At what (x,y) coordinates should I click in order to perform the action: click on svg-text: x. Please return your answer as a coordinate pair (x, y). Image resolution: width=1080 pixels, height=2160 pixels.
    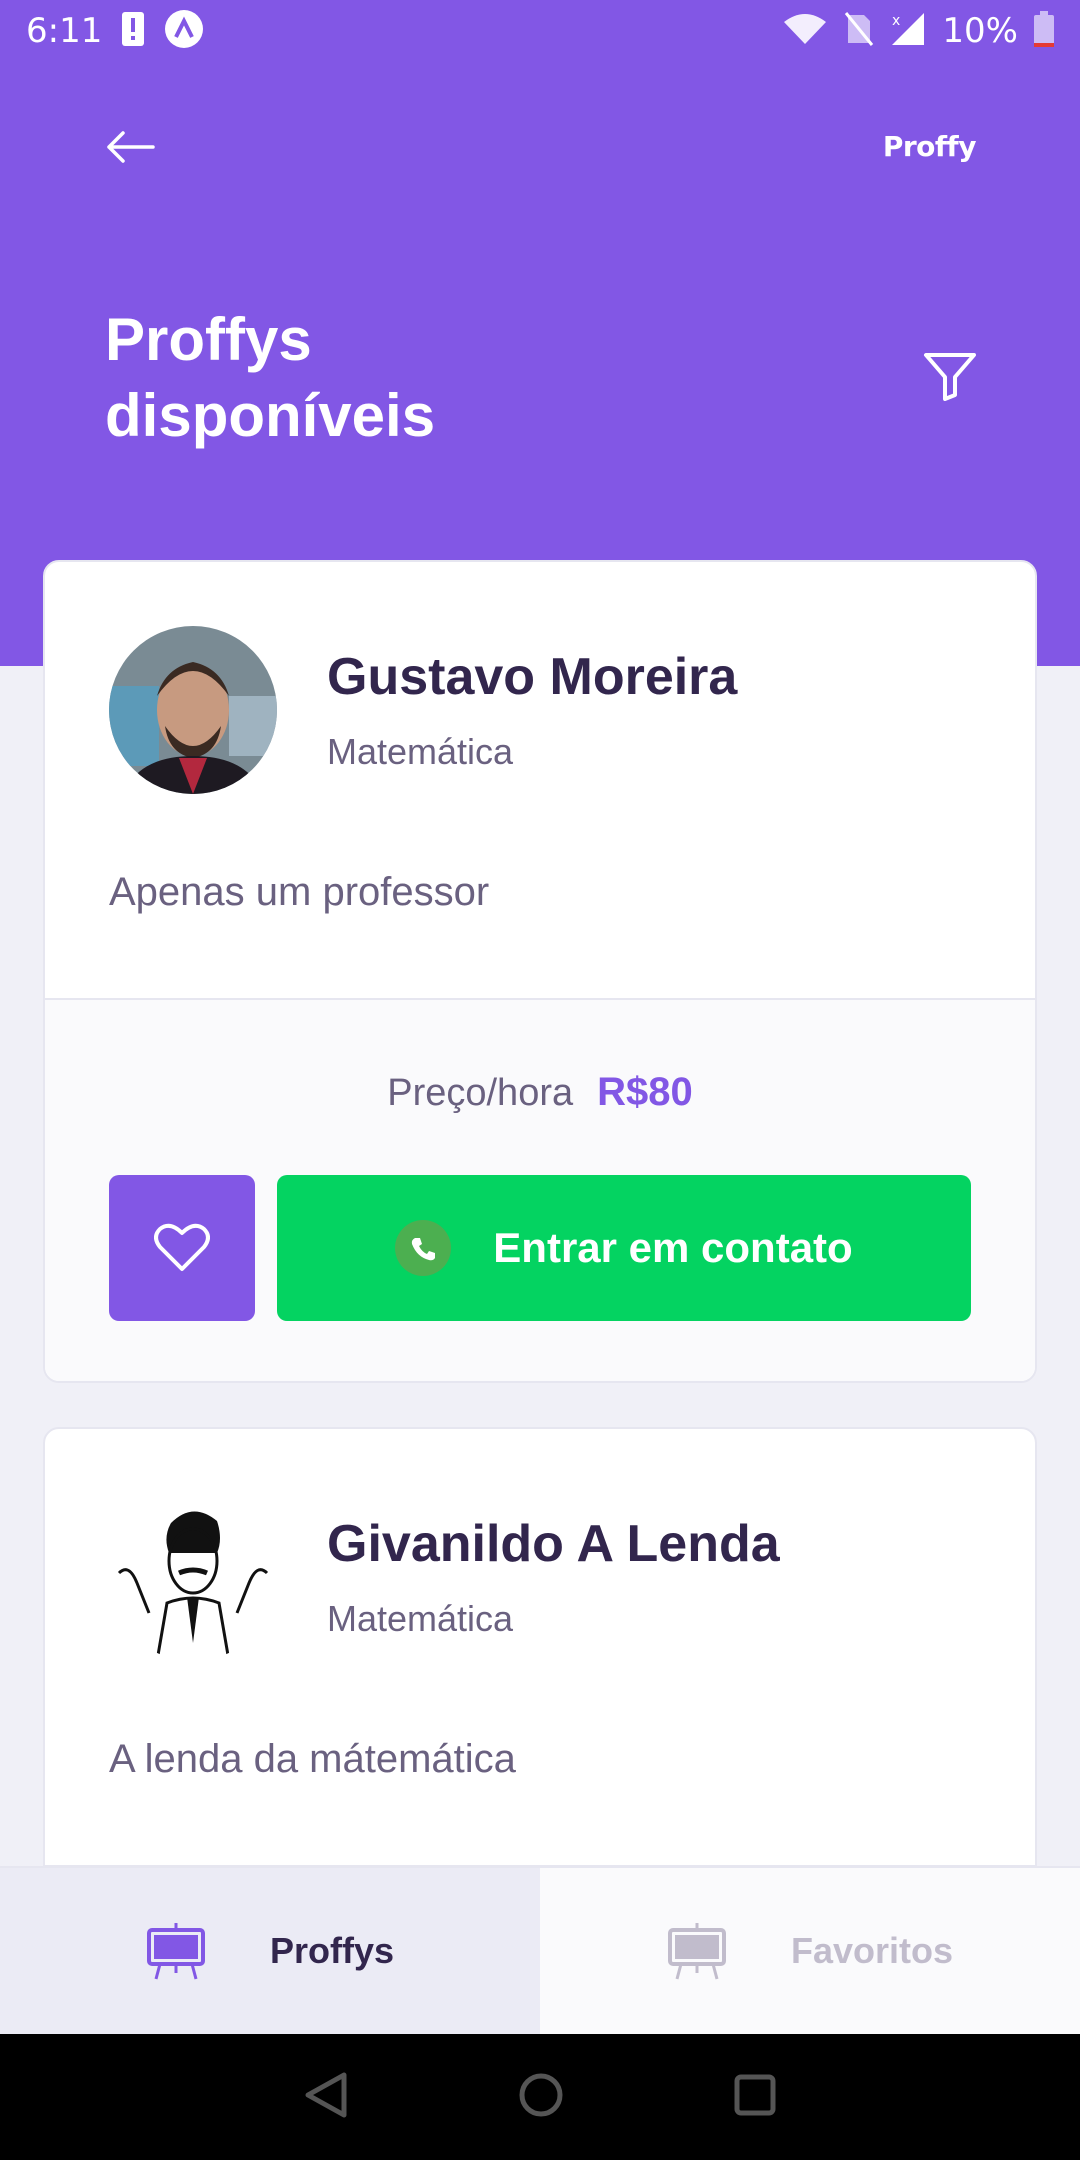
    Looking at the image, I should click on (896, 21).